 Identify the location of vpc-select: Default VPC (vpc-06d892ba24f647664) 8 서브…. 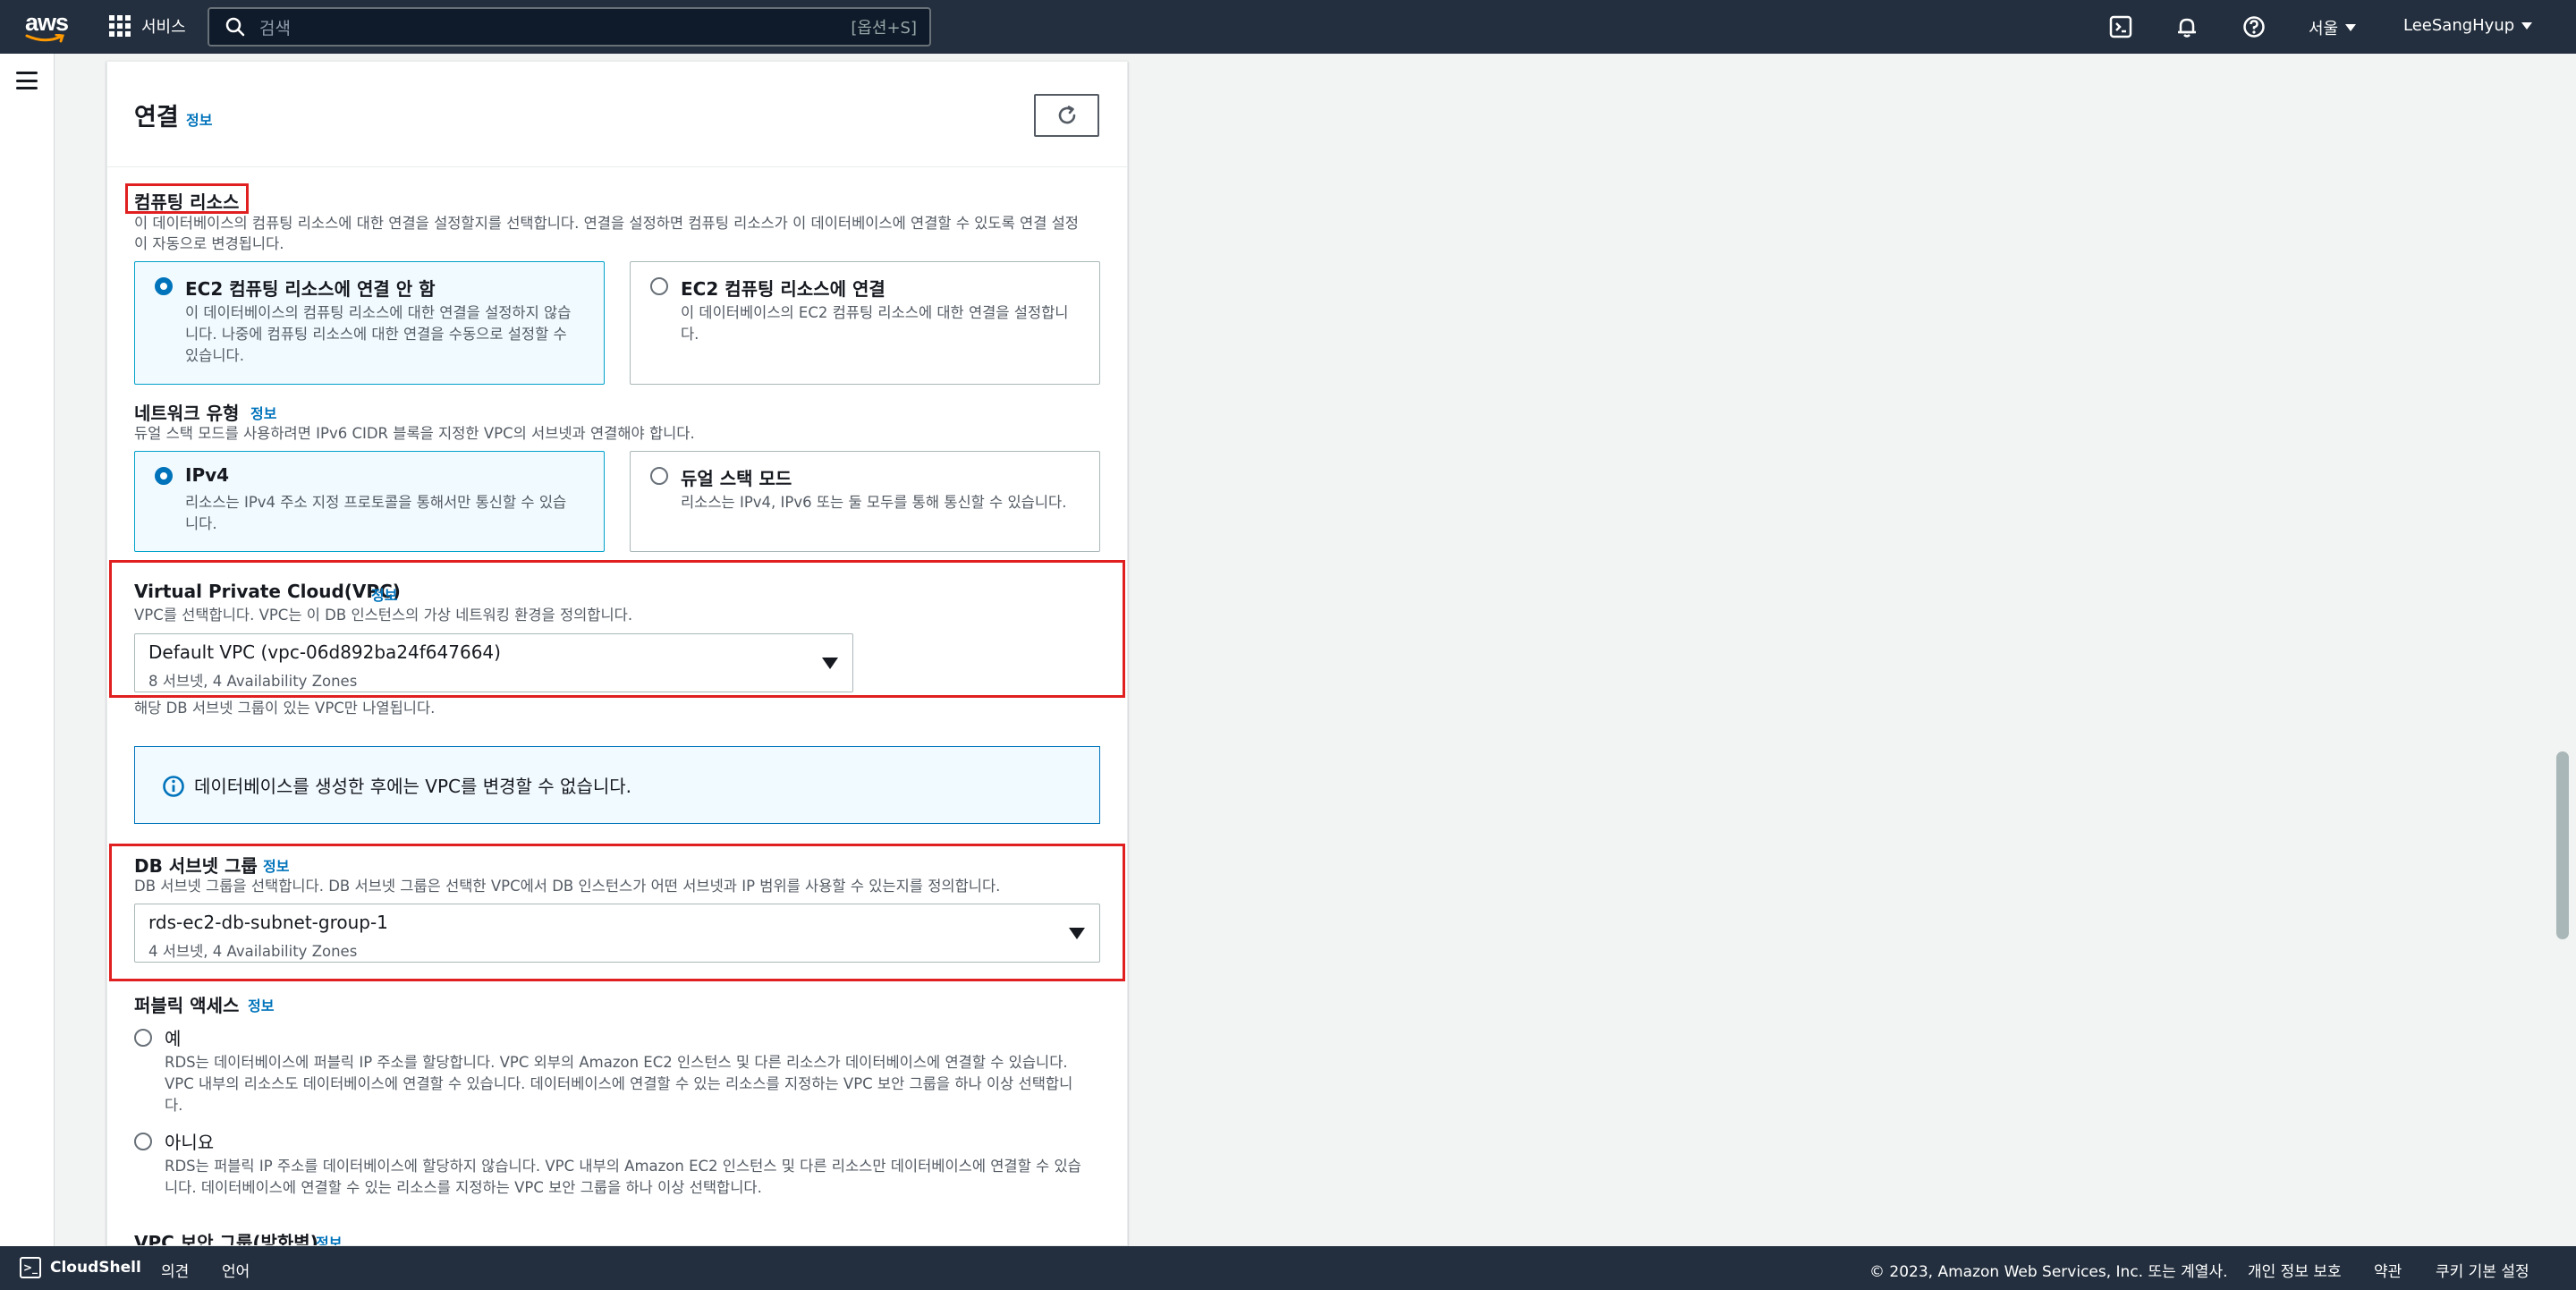
(493, 662).